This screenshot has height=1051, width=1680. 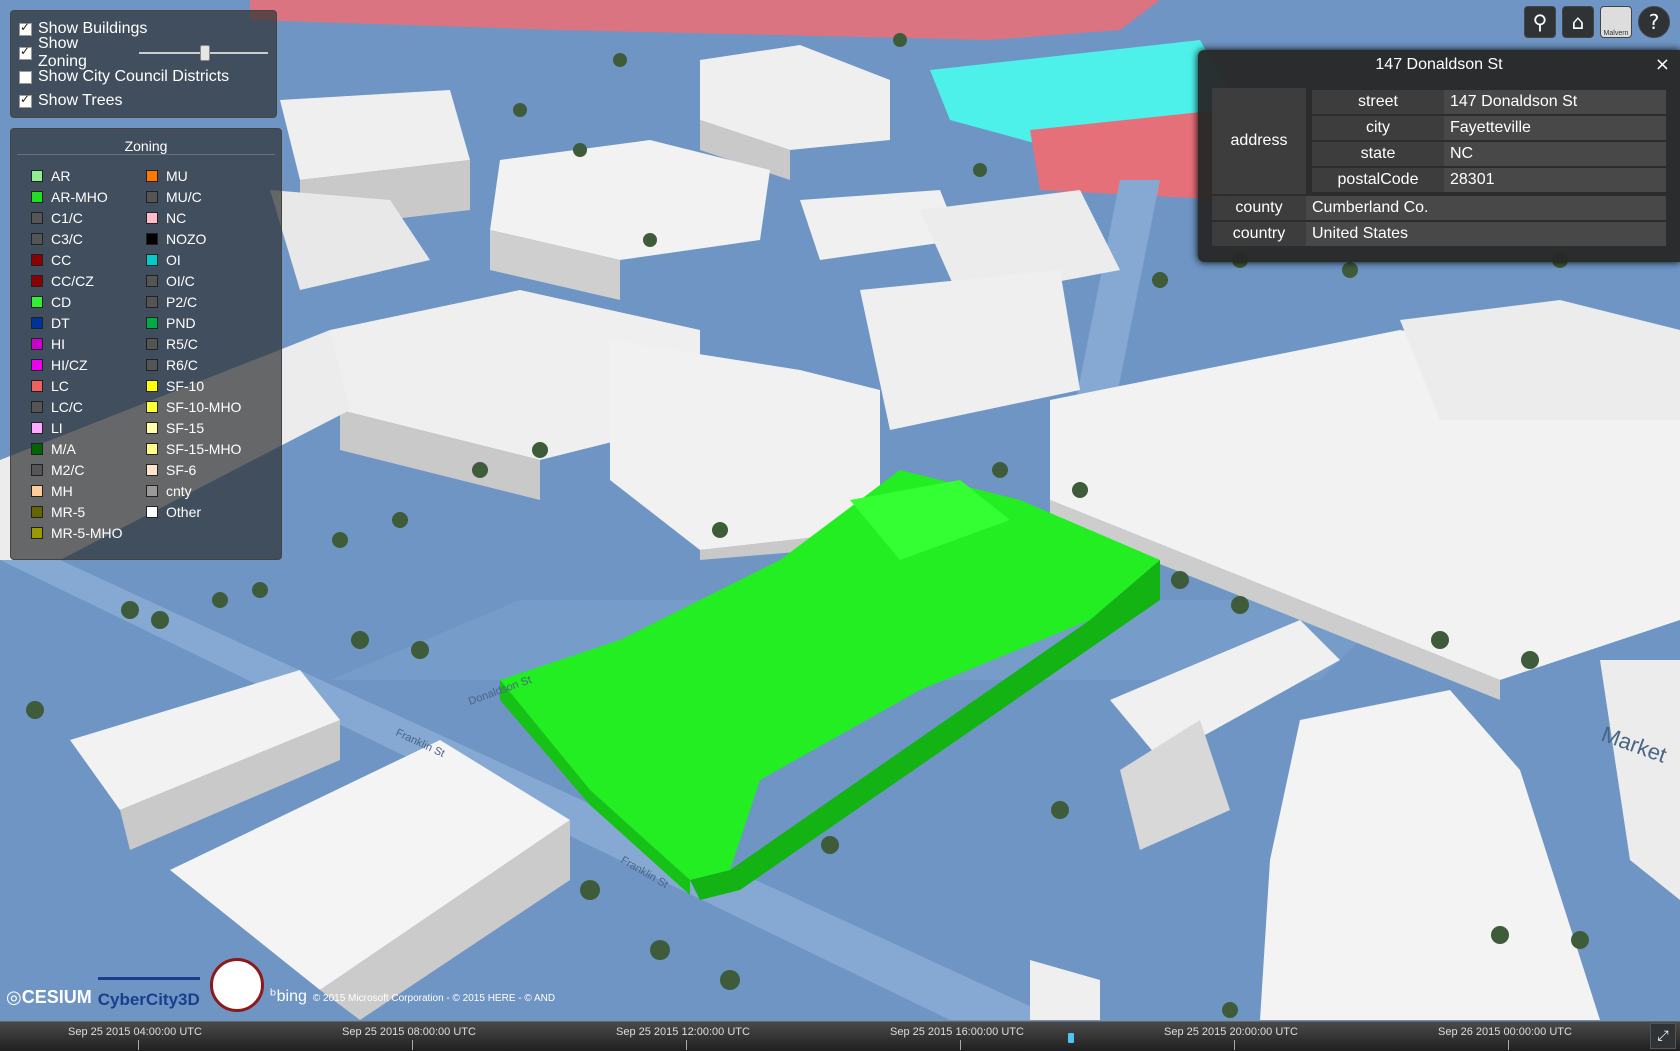 I want to click on legend-item: M/A, so click(x=88, y=448).